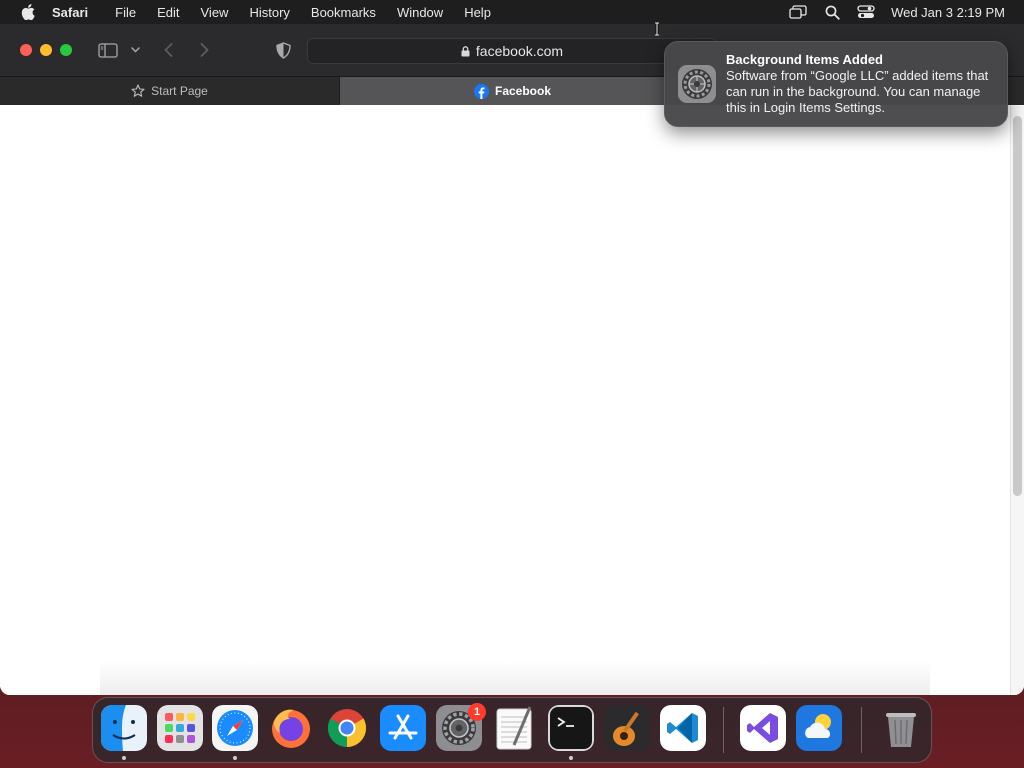  Describe the element at coordinates (66, 50) in the screenshot. I see `fullscreen-window-button` at that location.